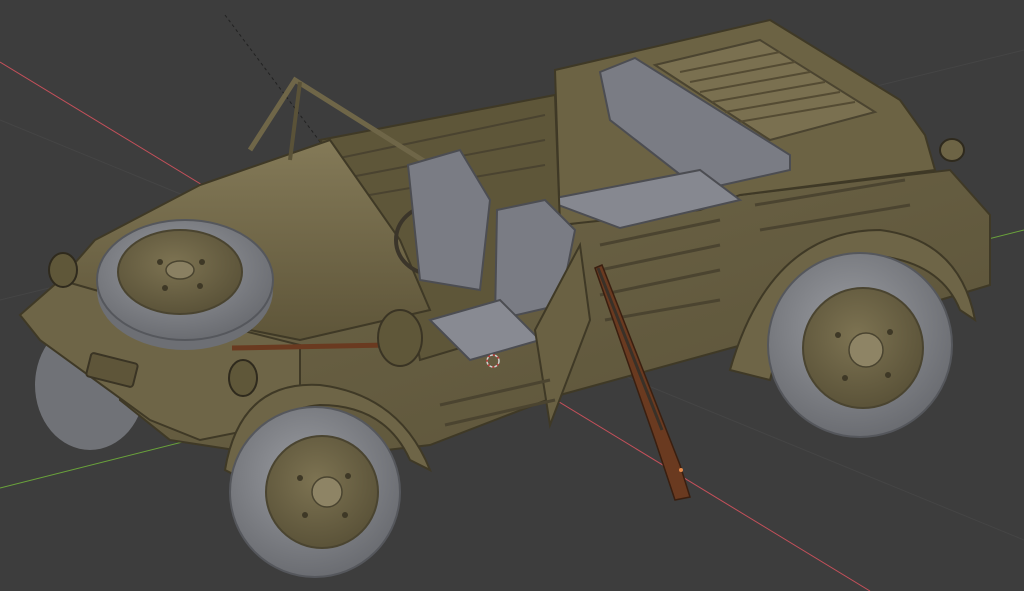  What do you see at coordinates (295, 121) in the screenshot?
I see `windshield-post` at bounding box center [295, 121].